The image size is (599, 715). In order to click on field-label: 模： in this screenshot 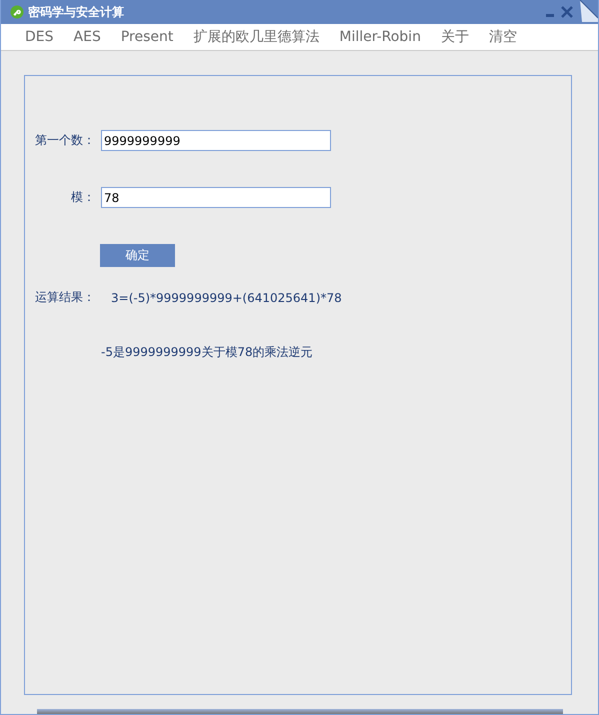, I will do `click(83, 197)`.